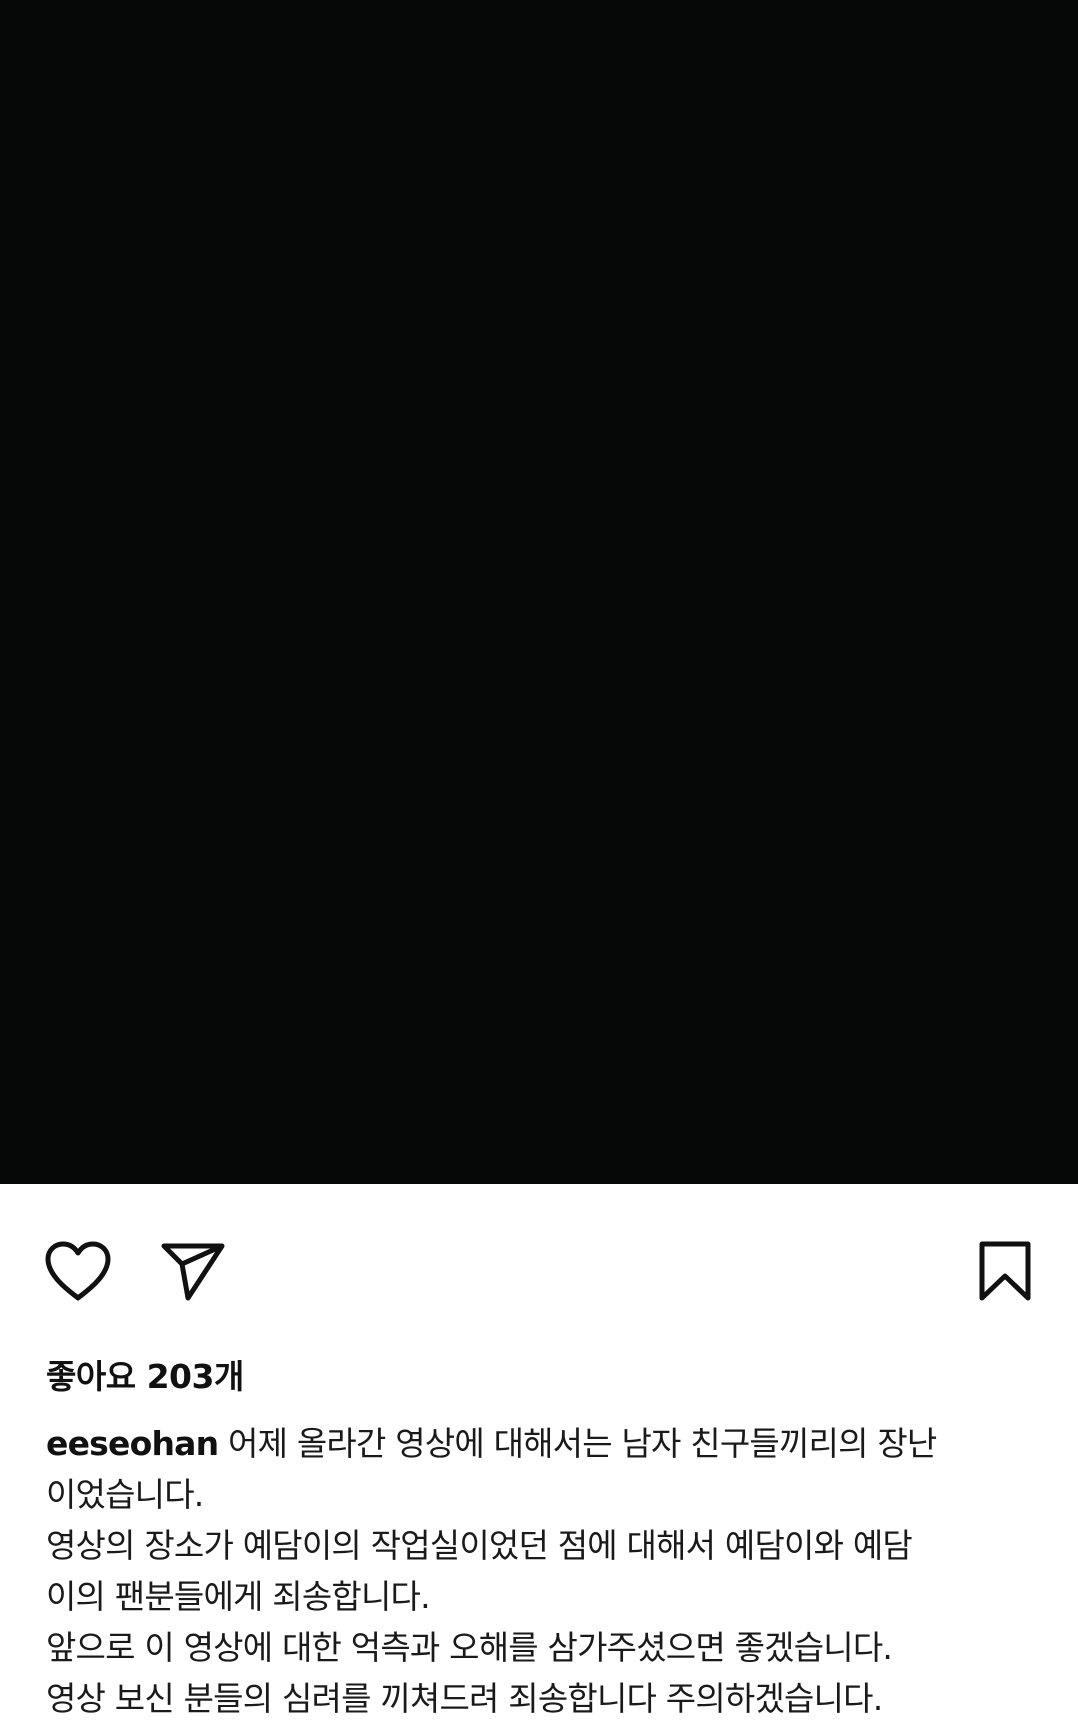 The height and width of the screenshot is (1724, 1078). What do you see at coordinates (464, 1698) in the screenshot?
I see `caption-line: 영상 보신 분들의 심려를 끼쳐드려 죄송합니다 주의하겠습니다.` at bounding box center [464, 1698].